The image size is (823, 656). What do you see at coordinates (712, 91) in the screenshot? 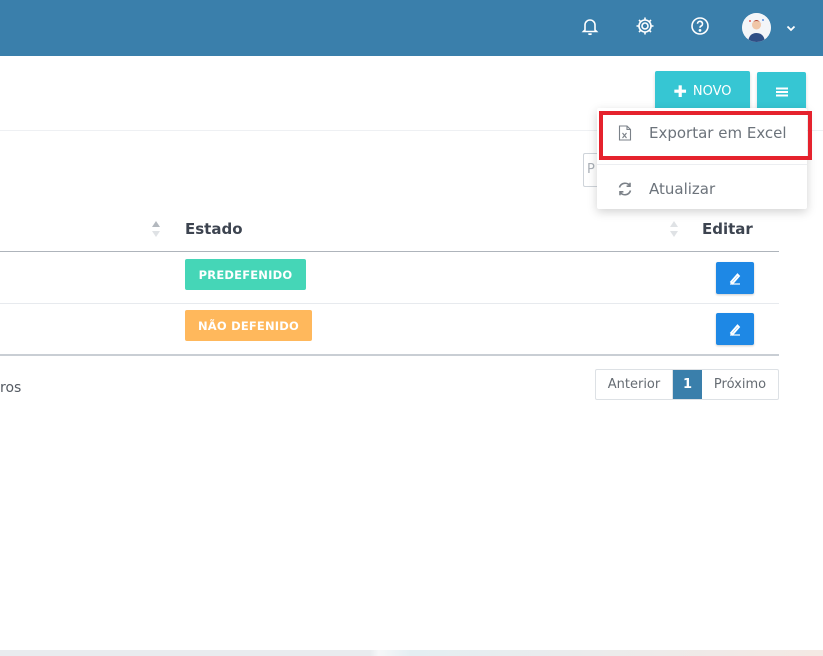
I see `new-button-label: NOVO` at bounding box center [712, 91].